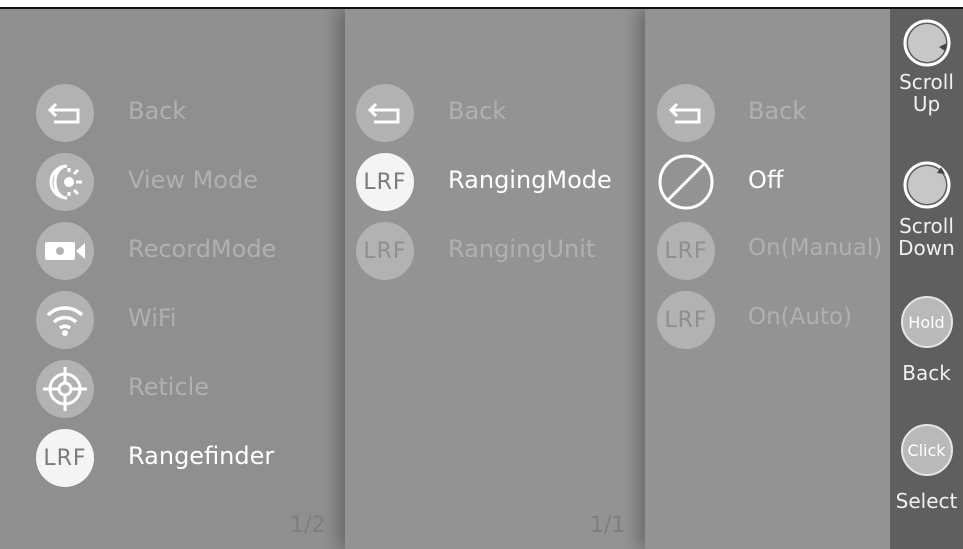  Describe the element at coordinates (65, 182) in the screenshot. I see `view-mode-icon` at that location.